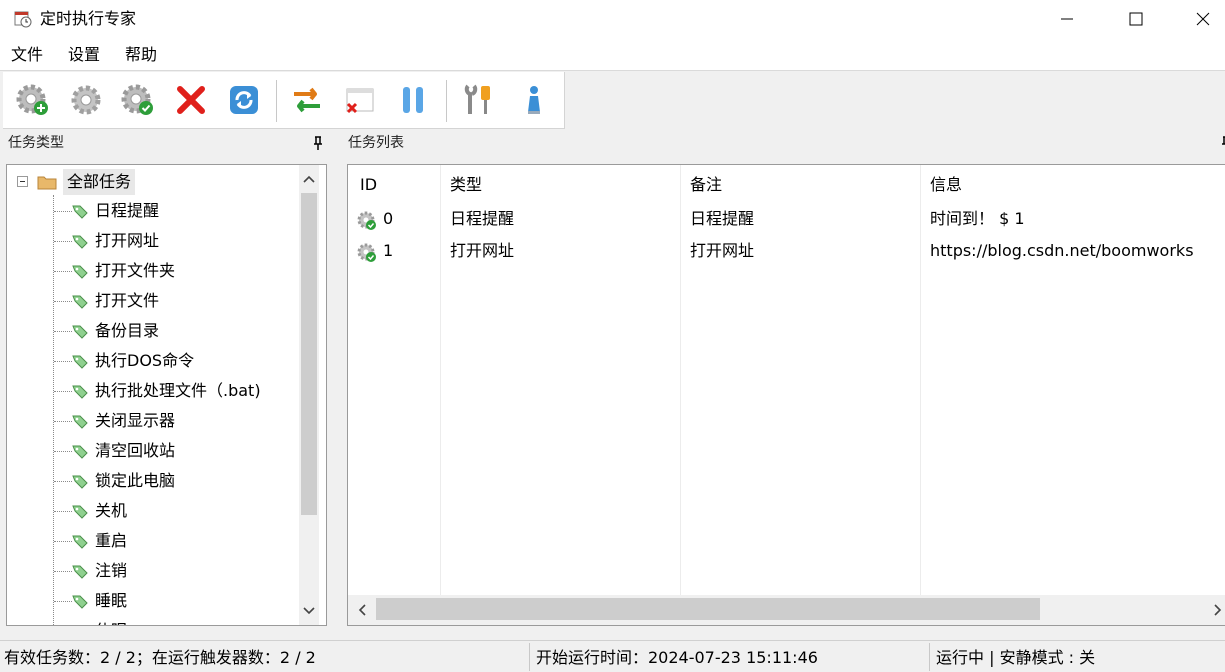  I want to click on refresh-icon, so click(244, 100).